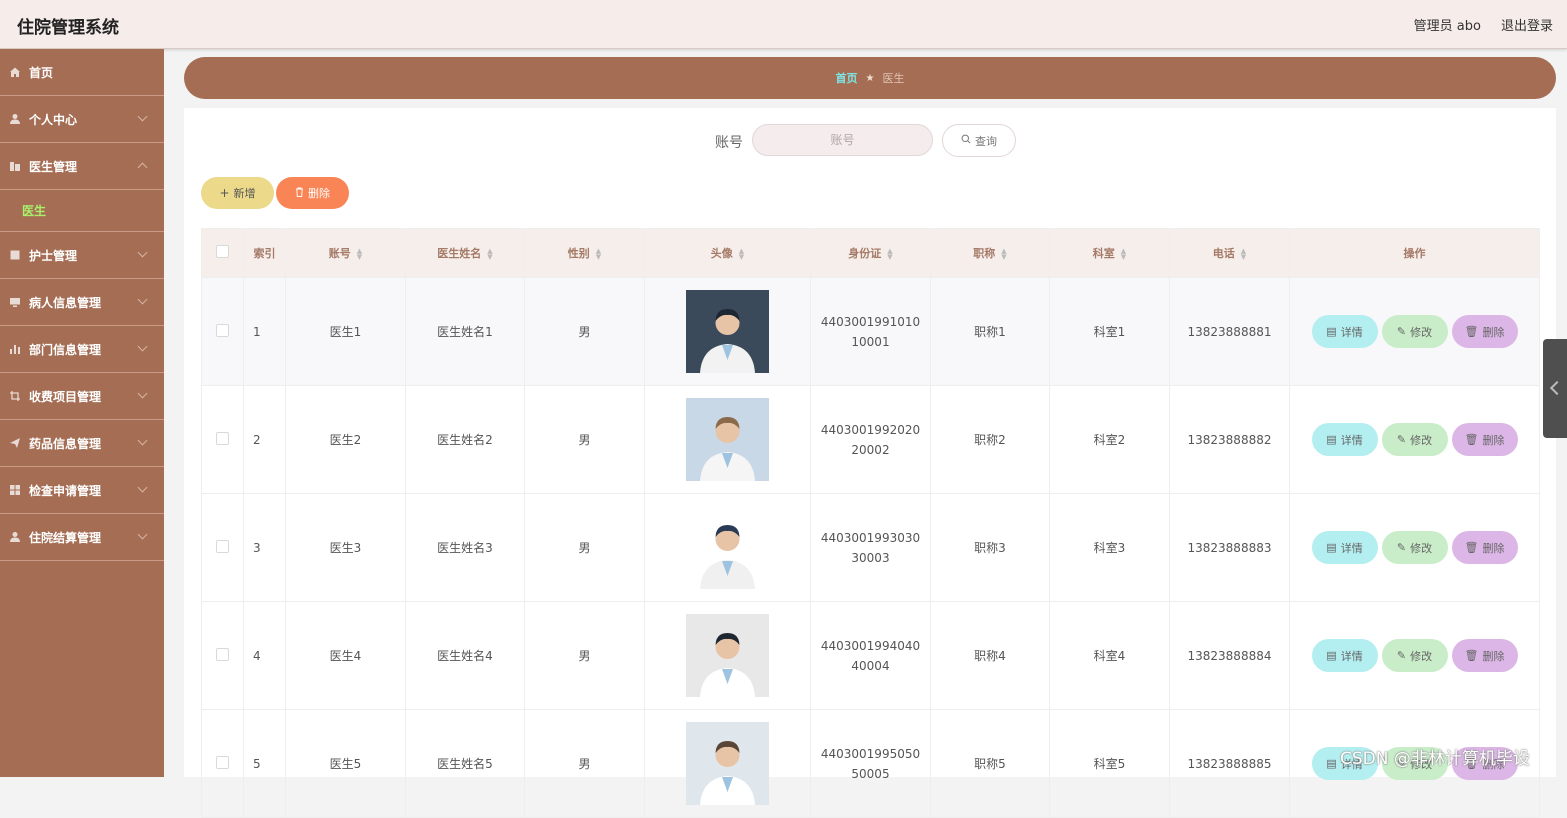  Describe the element at coordinates (990, 439) in the screenshot. I see `cell-title: 职称2` at that location.